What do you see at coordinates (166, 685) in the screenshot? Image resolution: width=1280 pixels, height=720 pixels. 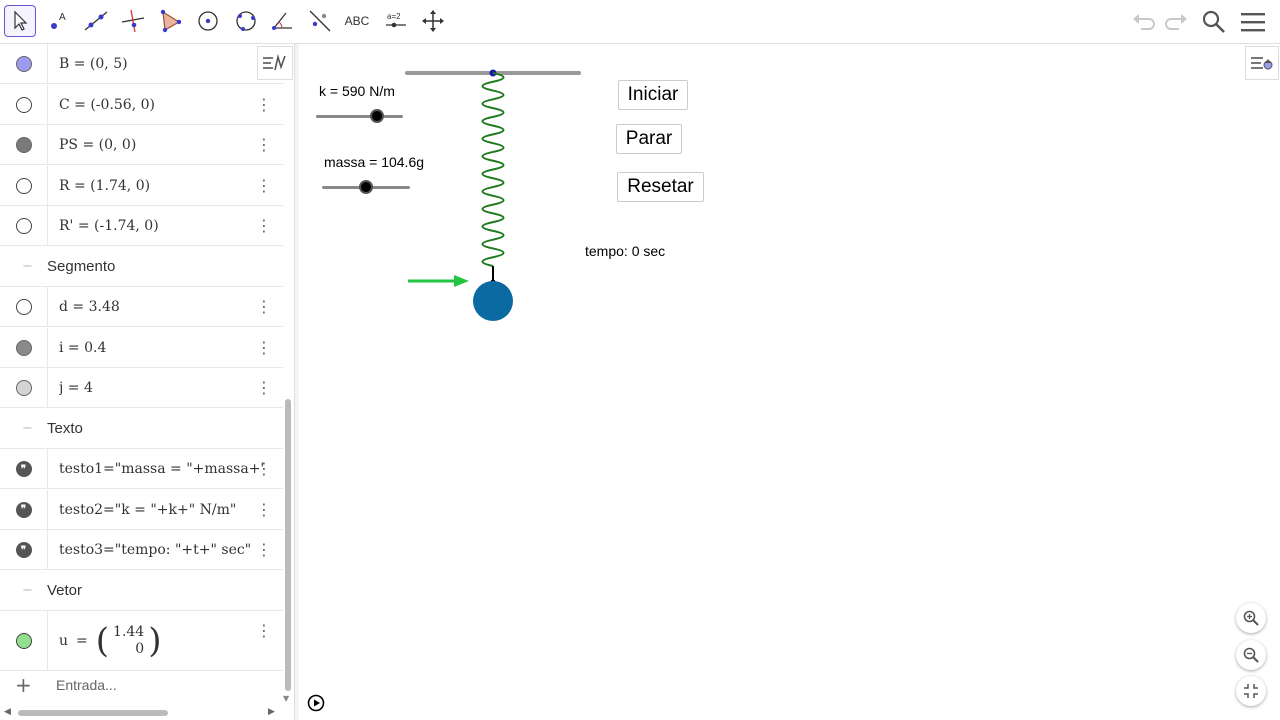 I see `algebra-input` at bounding box center [166, 685].